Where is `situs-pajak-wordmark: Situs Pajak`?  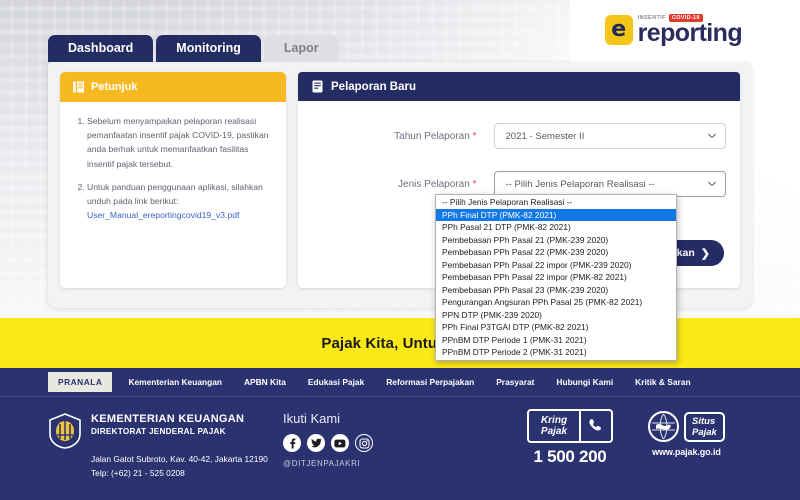
situs-pajak-wordmark: Situs Pajak is located at coordinates (704, 426).